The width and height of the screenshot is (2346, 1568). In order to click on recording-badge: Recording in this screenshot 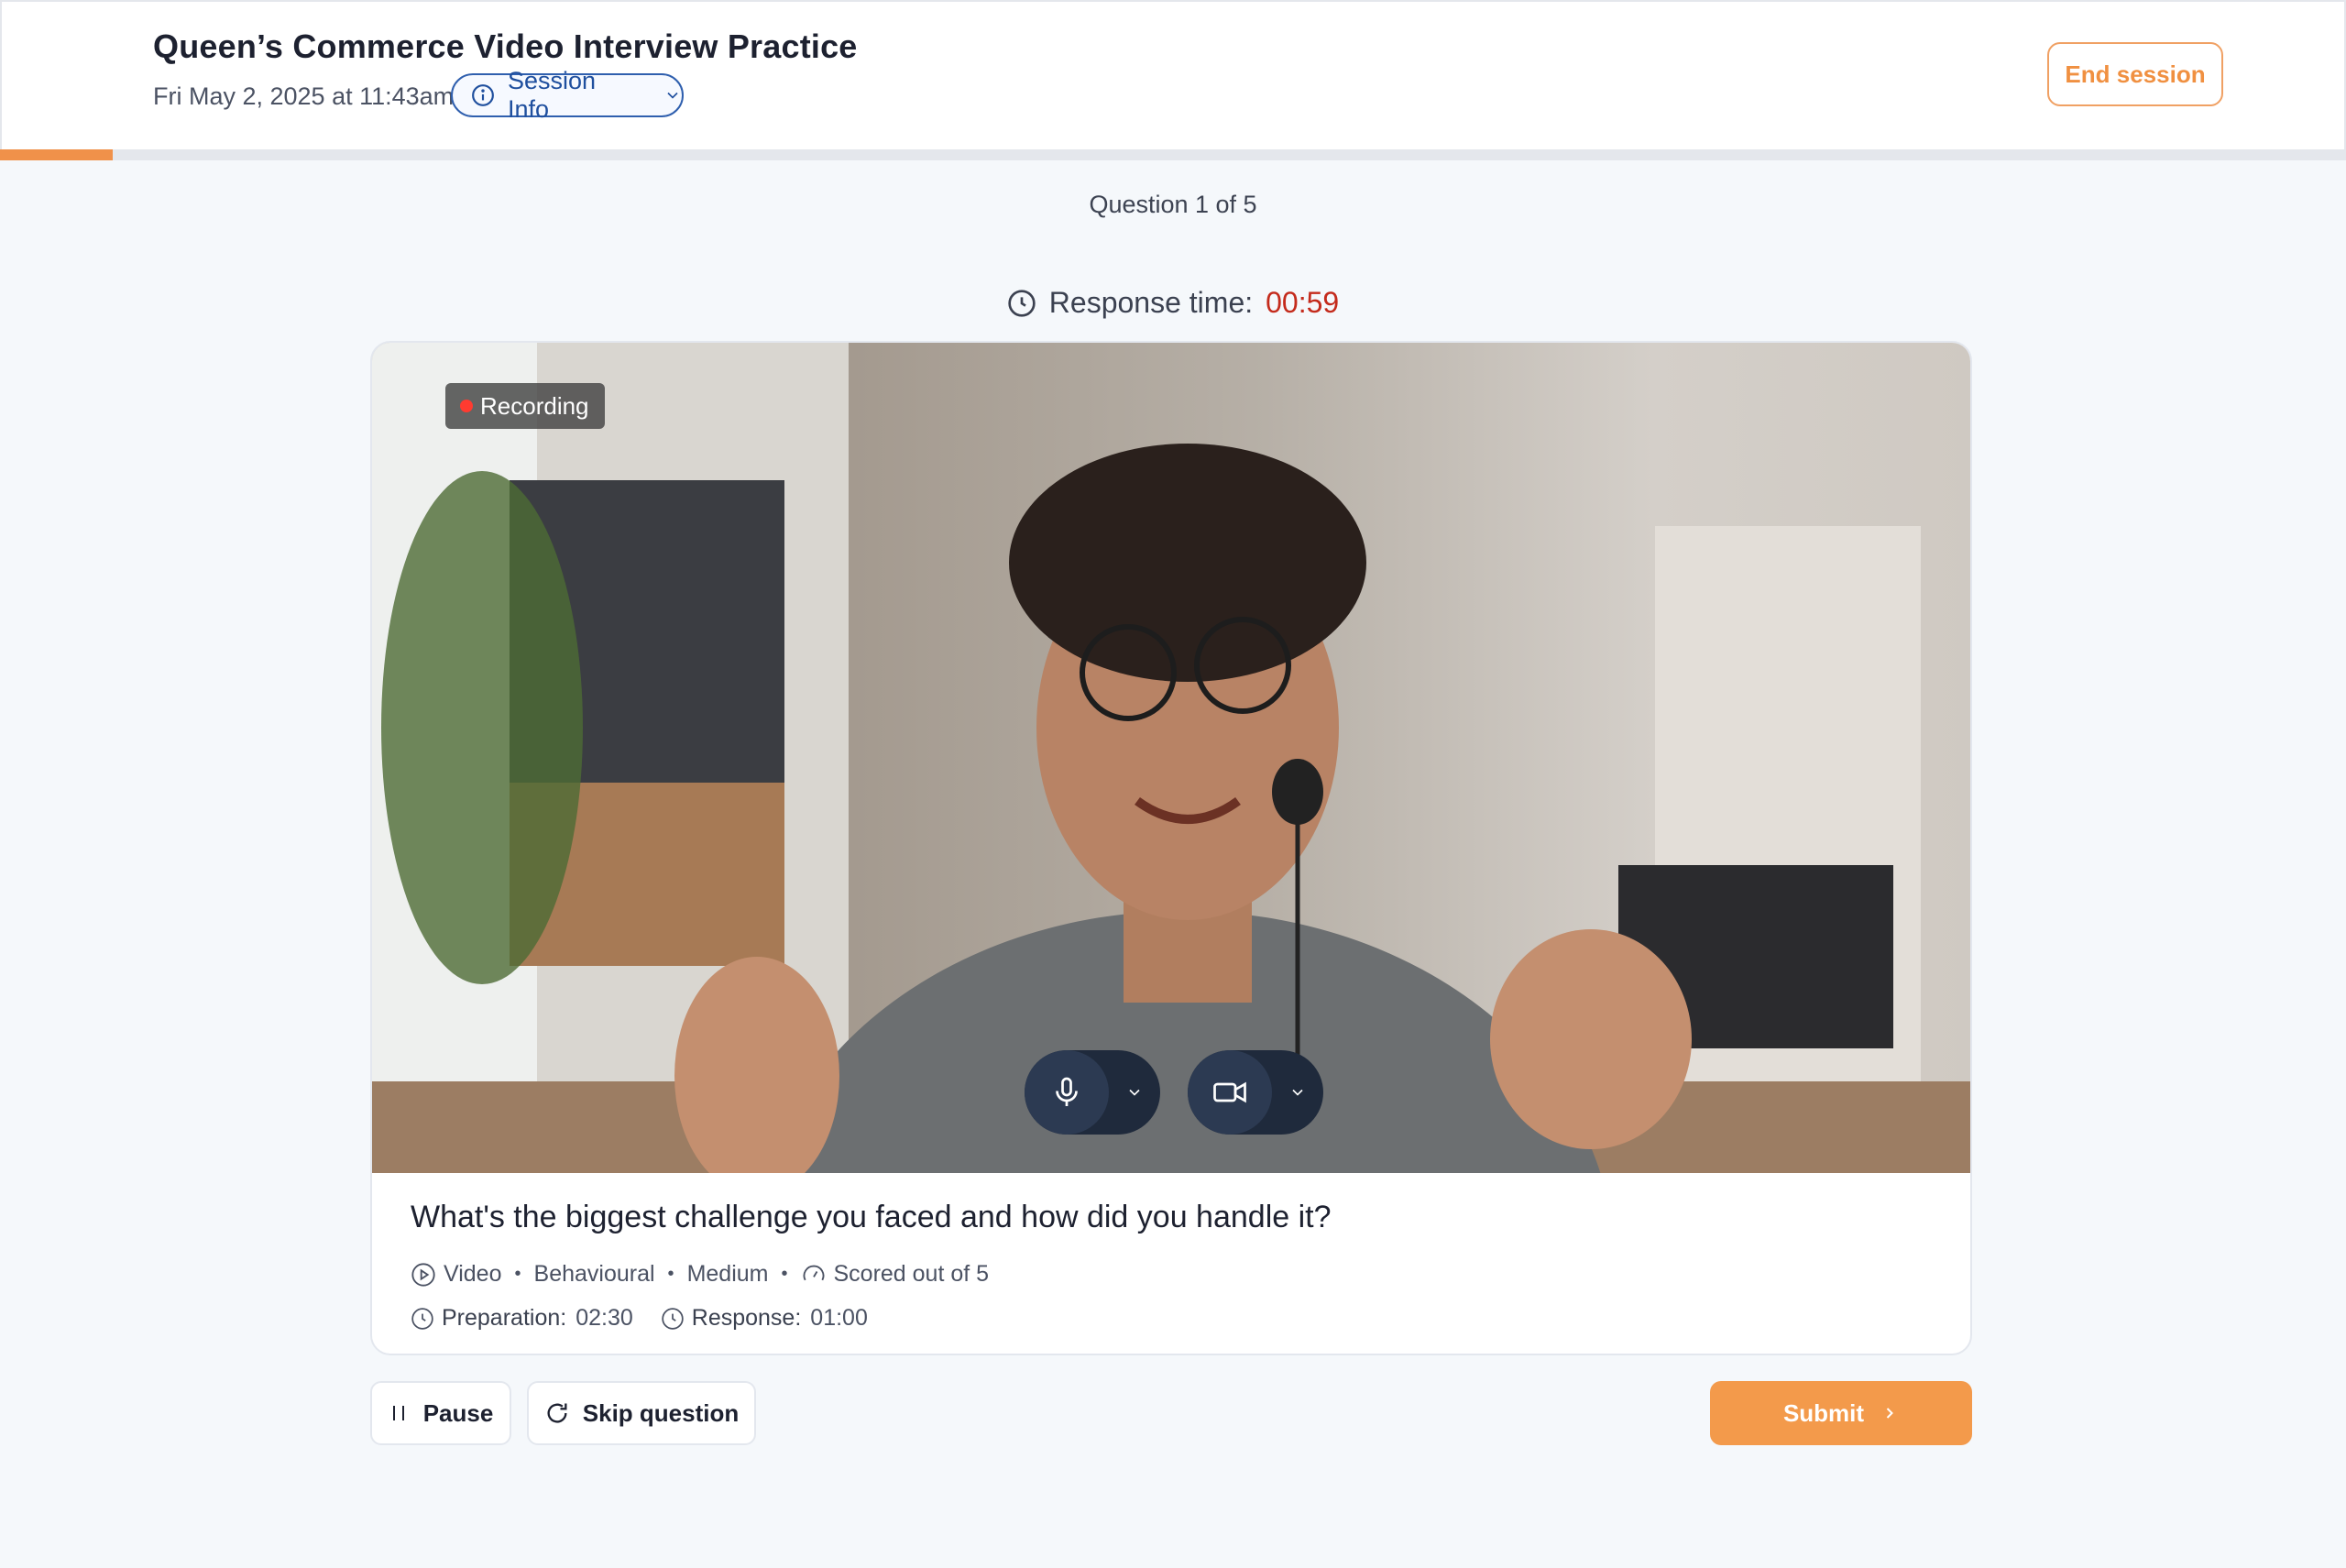, I will do `click(525, 406)`.